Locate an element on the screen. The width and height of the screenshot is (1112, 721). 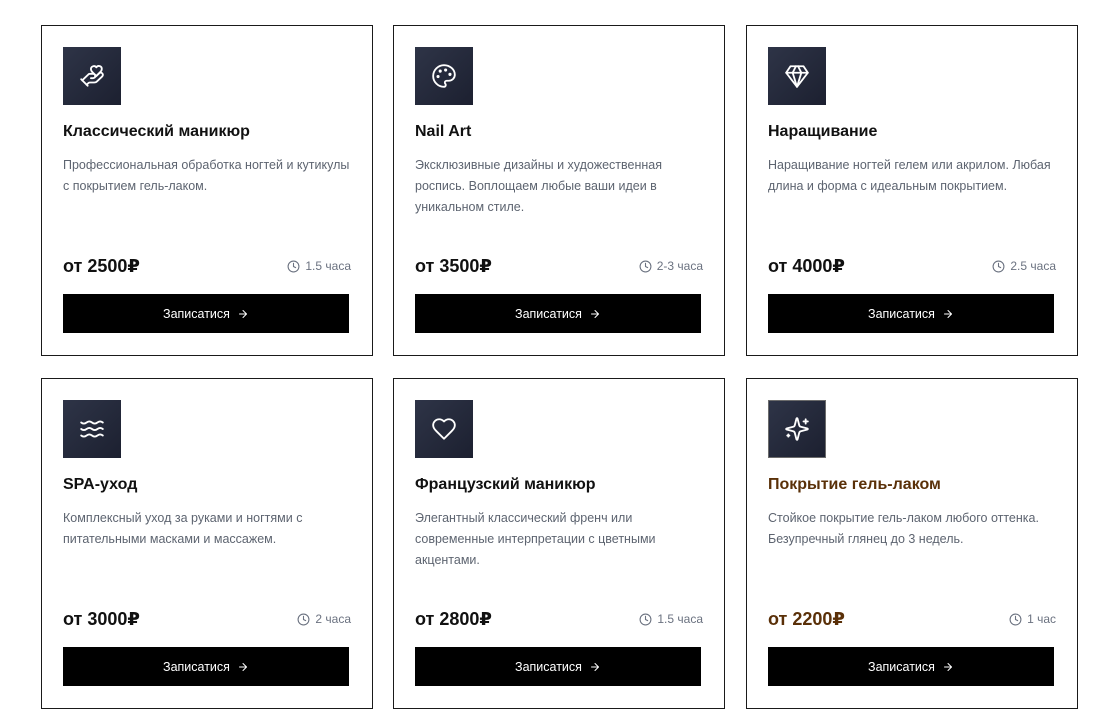
service-duration: 1 час is located at coordinates (1032, 619).